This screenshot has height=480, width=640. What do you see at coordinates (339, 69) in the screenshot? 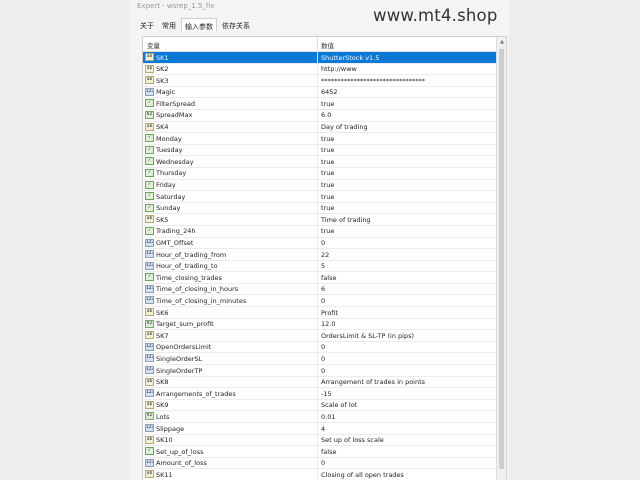
I see `parameter-value: http://www` at bounding box center [339, 69].